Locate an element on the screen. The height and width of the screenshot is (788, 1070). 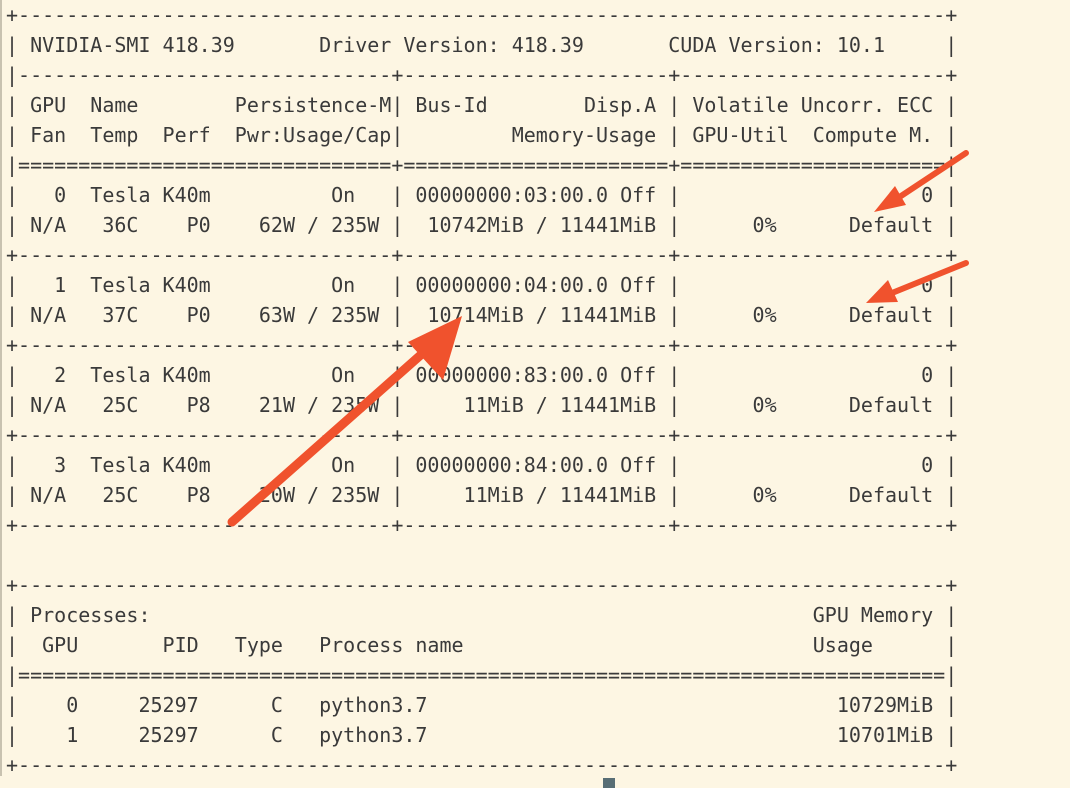
terminal-left-edge is located at coordinates (1, 394).